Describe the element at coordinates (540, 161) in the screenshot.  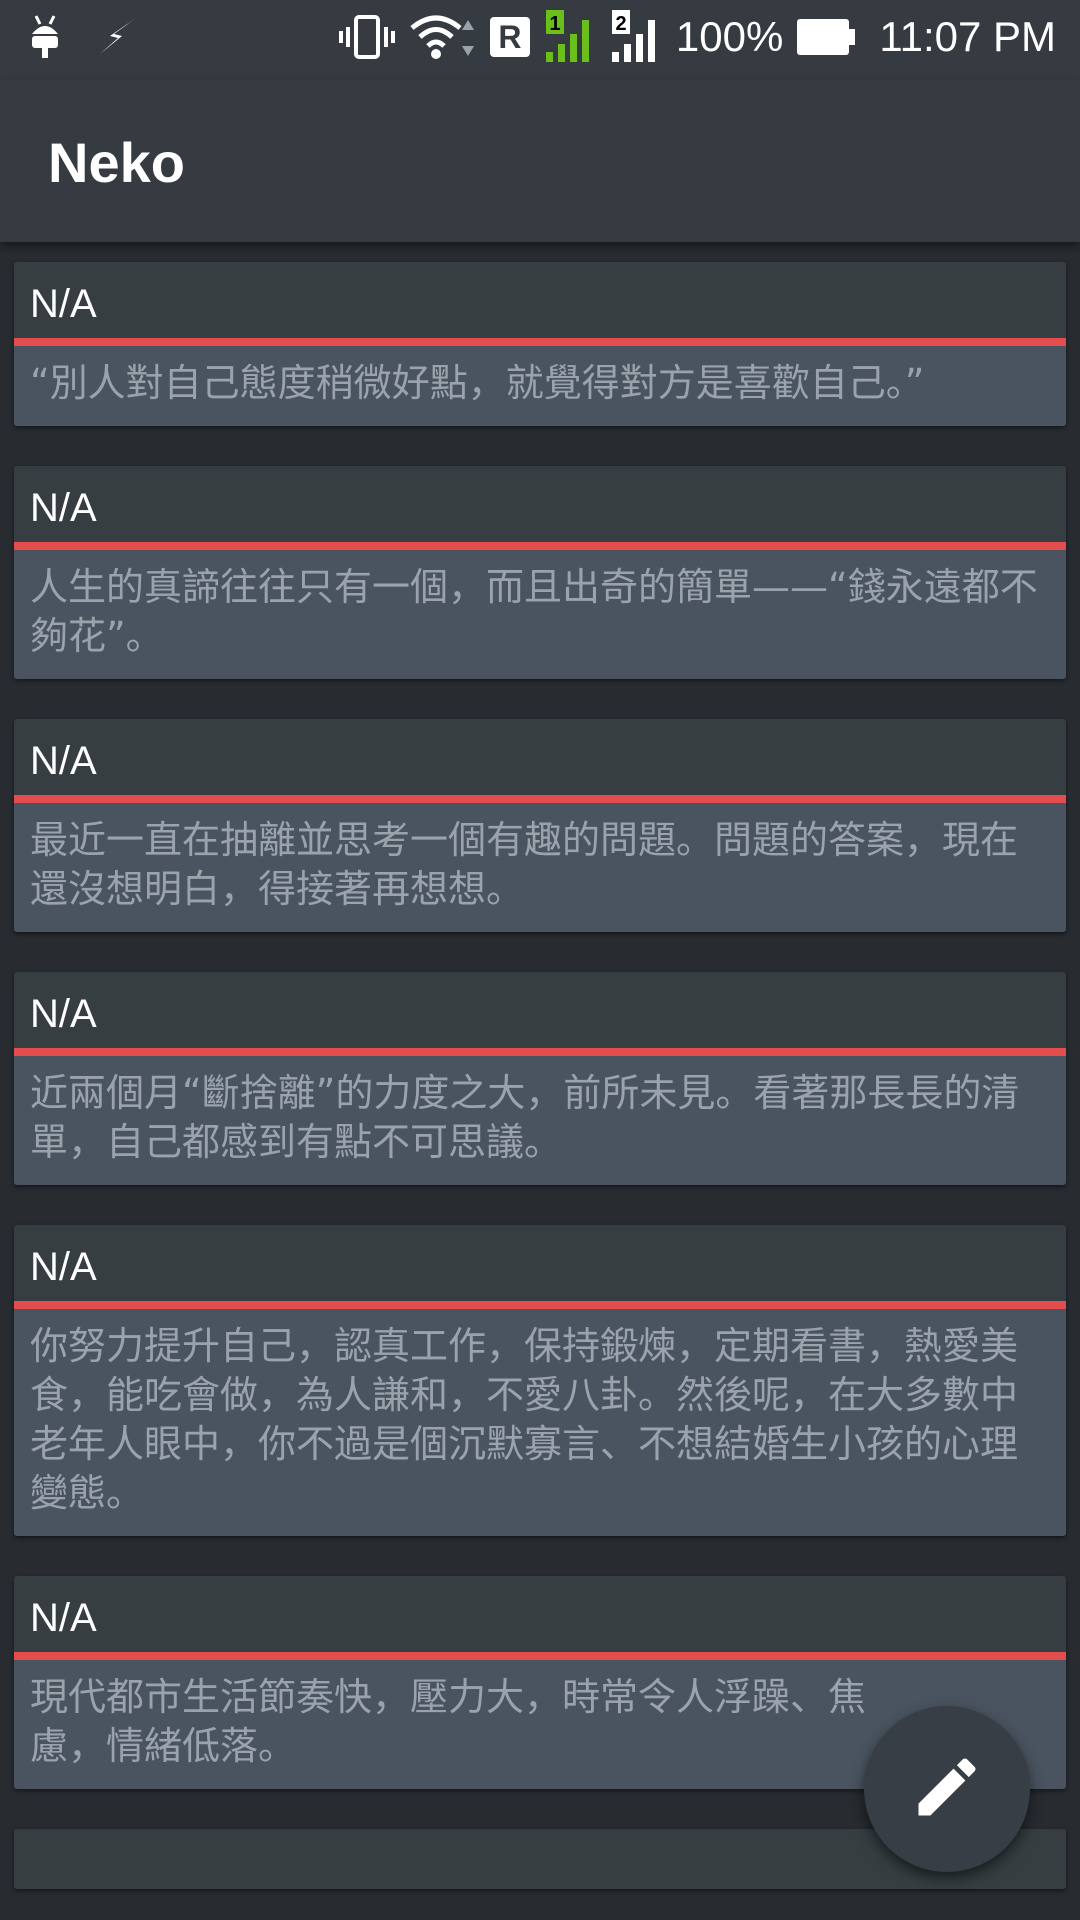
I see `app-bar: Neko` at that location.